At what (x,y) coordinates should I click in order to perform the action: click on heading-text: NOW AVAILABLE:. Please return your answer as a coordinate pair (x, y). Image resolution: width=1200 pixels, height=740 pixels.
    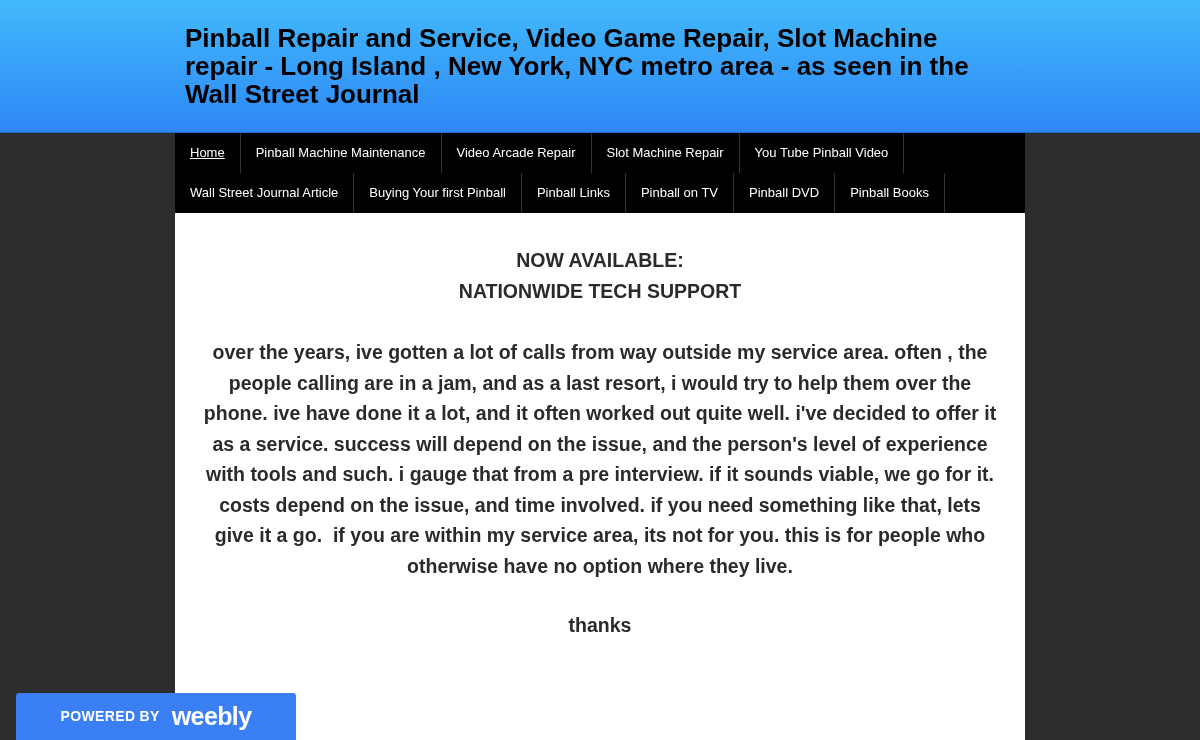
    Looking at the image, I should click on (600, 260).